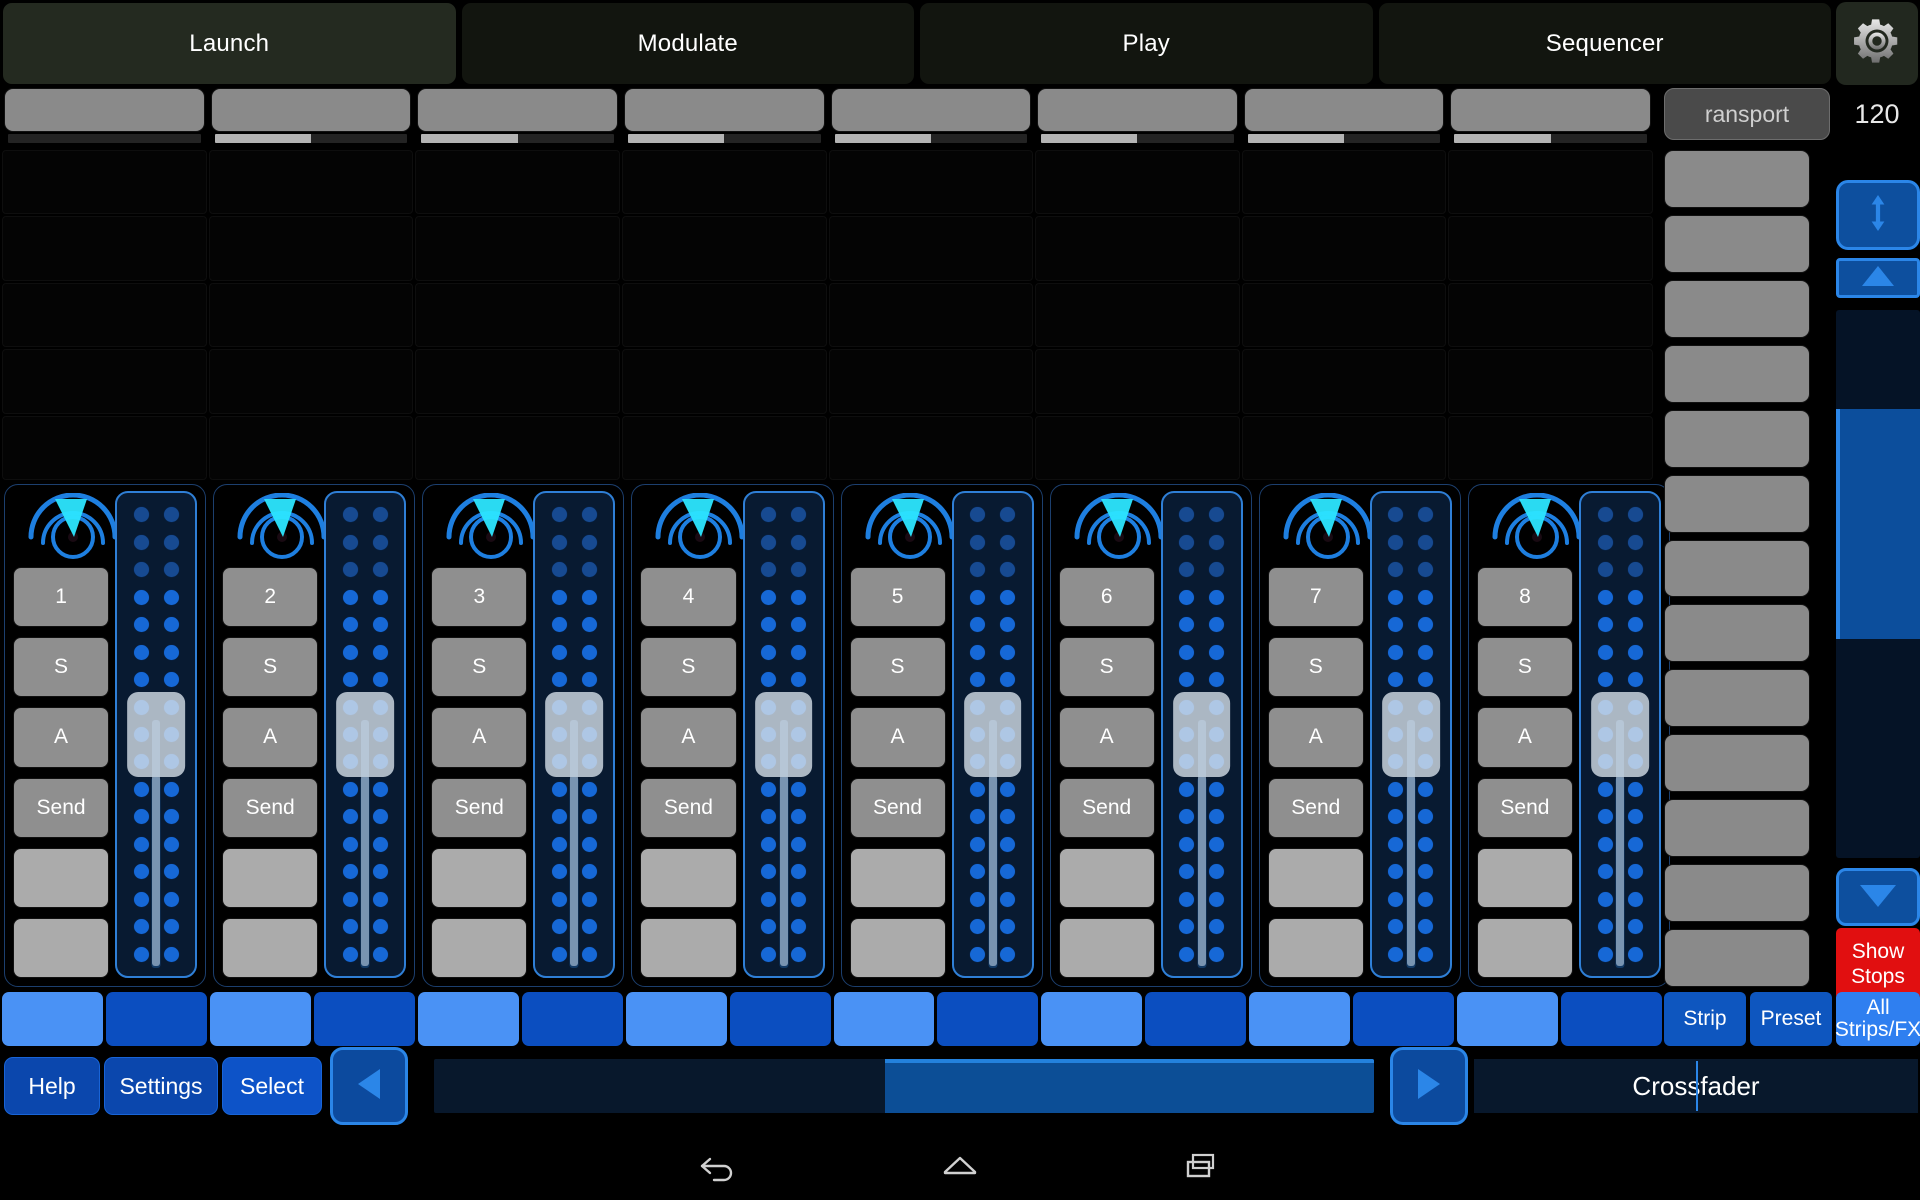 This screenshot has height=1200, width=1920. Describe the element at coordinates (688, 597) in the screenshot. I see `channel-number-button: 4` at that location.